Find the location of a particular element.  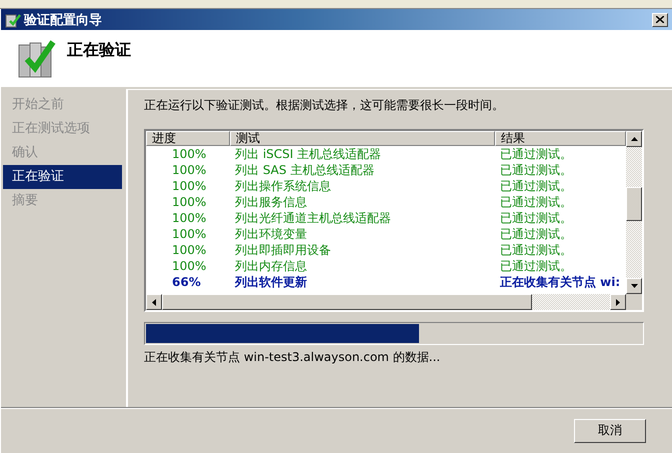

wizard-icon is located at coordinates (13, 20).